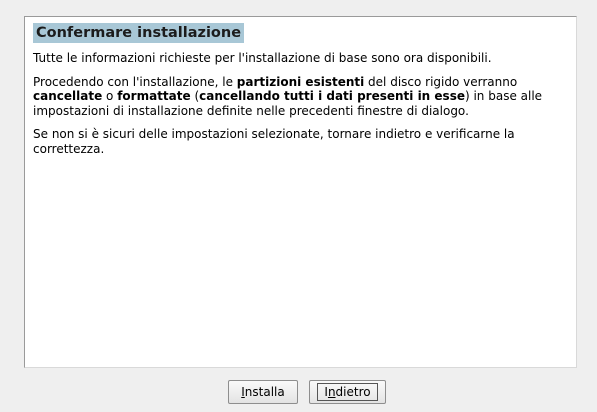 This screenshot has width=597, height=412. What do you see at coordinates (135, 81) in the screenshot?
I see `warning-text: Procedendo con l'installazione, le` at bounding box center [135, 81].